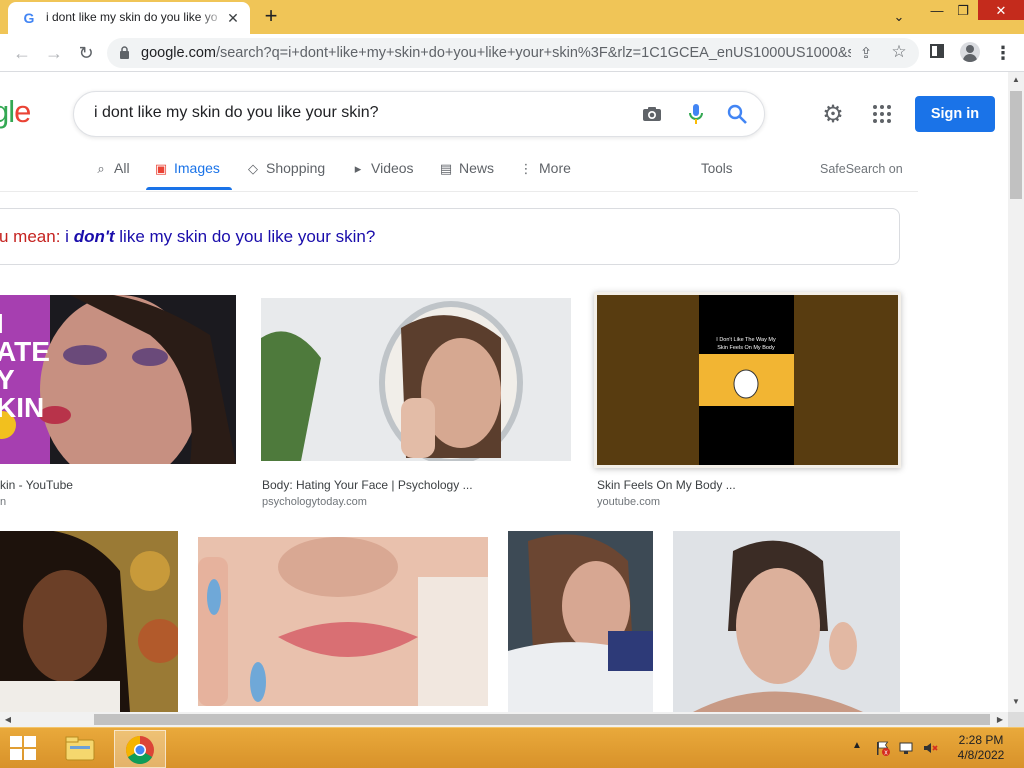  I want to click on woman-mirror-thumbnail, so click(416, 379).